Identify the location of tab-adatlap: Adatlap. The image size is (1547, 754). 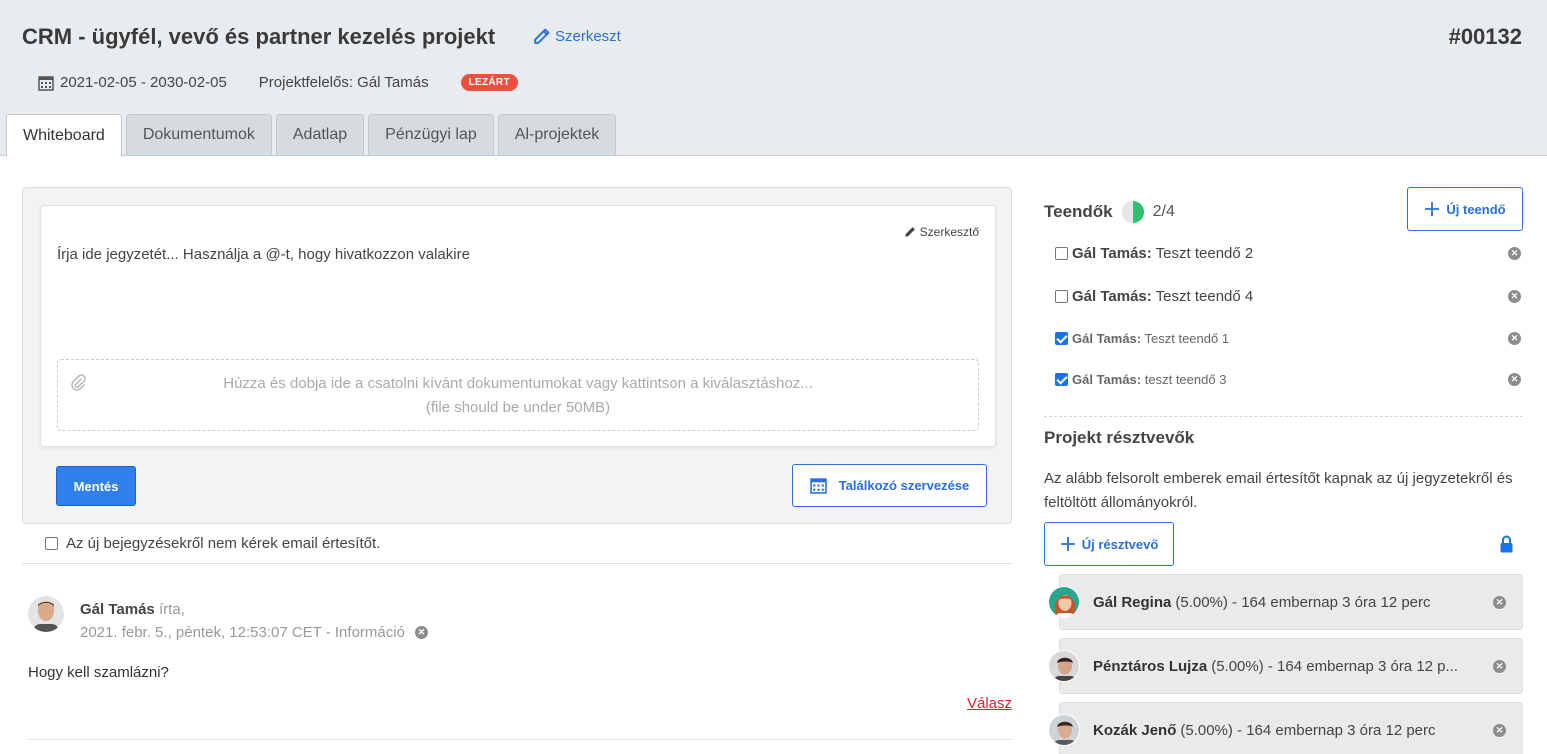
(320, 134).